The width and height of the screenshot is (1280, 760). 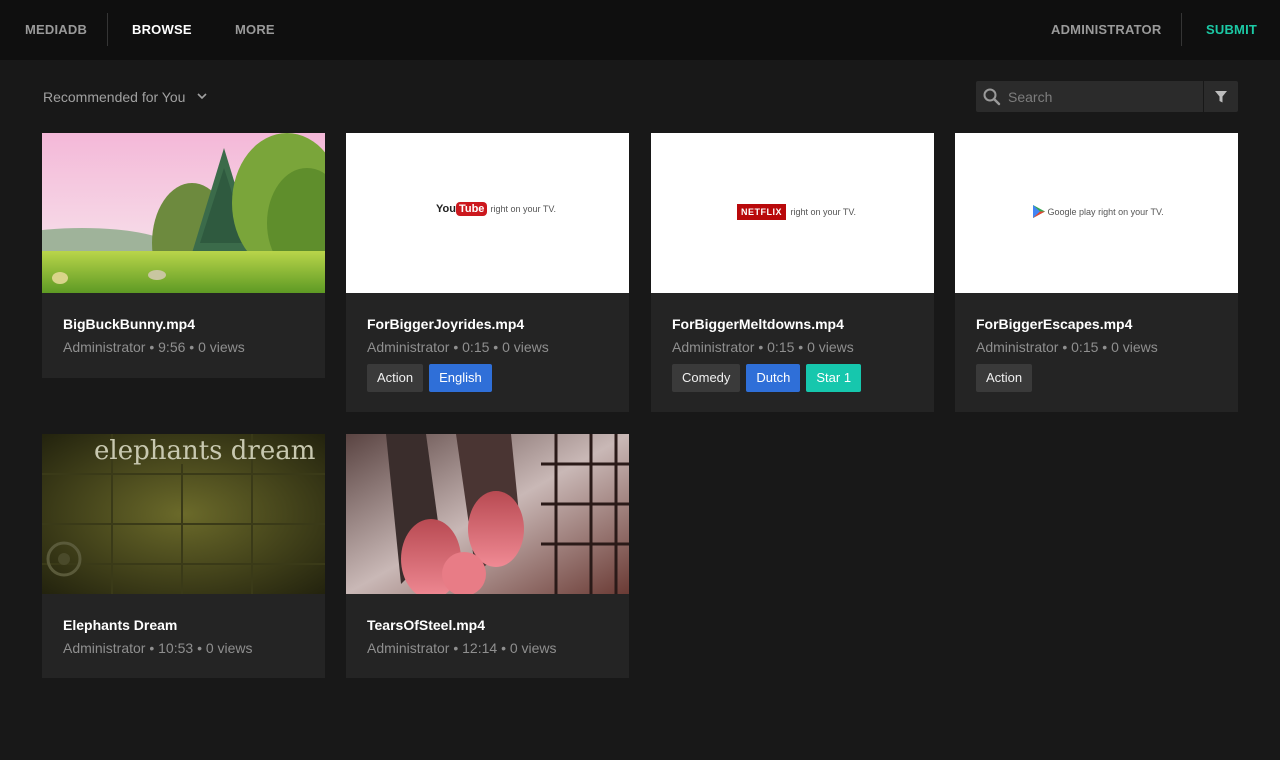 What do you see at coordinates (114, 97) in the screenshot?
I see `sort-label: Recommended for You` at bounding box center [114, 97].